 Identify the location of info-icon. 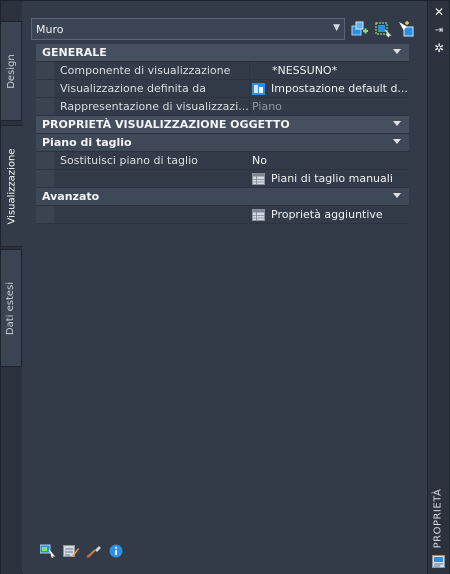
(117, 551).